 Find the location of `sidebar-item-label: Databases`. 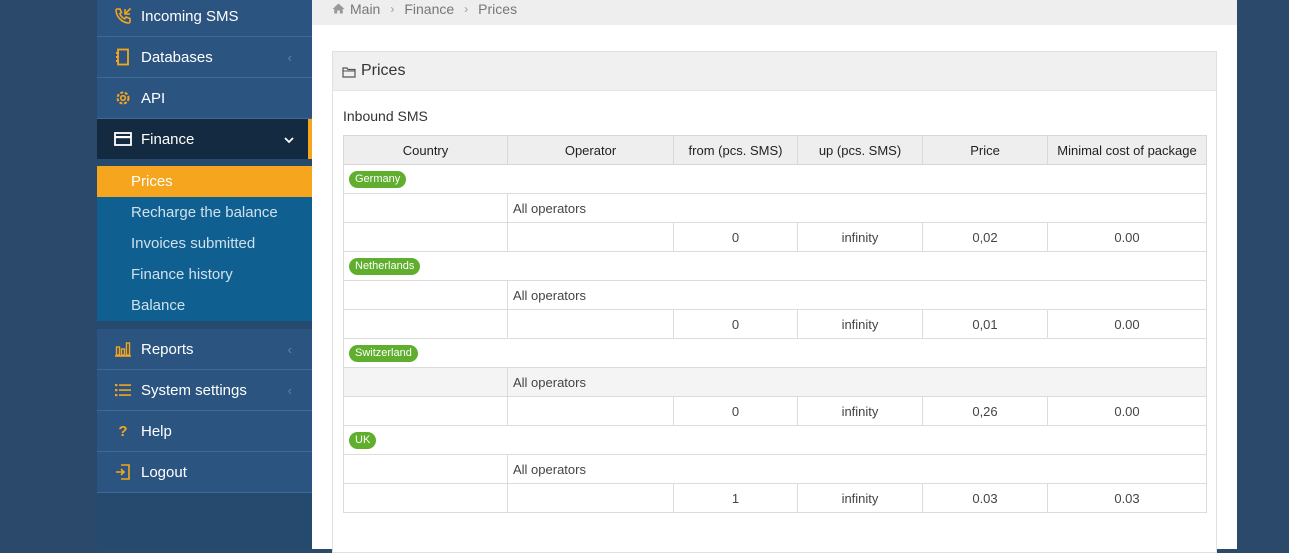

sidebar-item-label: Databases is located at coordinates (177, 57).